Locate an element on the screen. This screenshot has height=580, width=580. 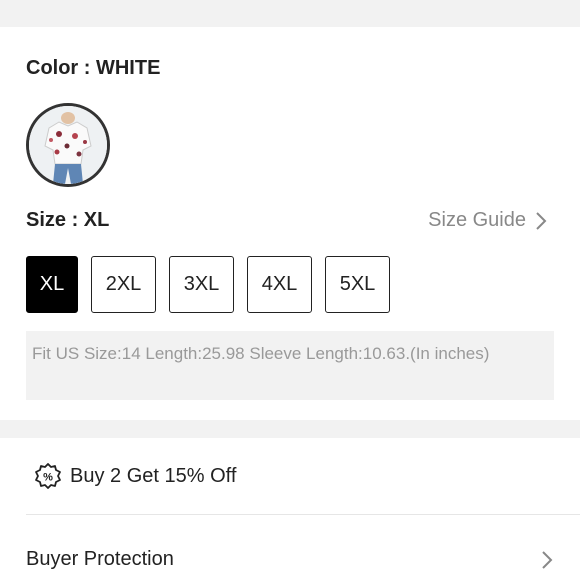
percent-badge-icon: % is located at coordinates (48, 476).